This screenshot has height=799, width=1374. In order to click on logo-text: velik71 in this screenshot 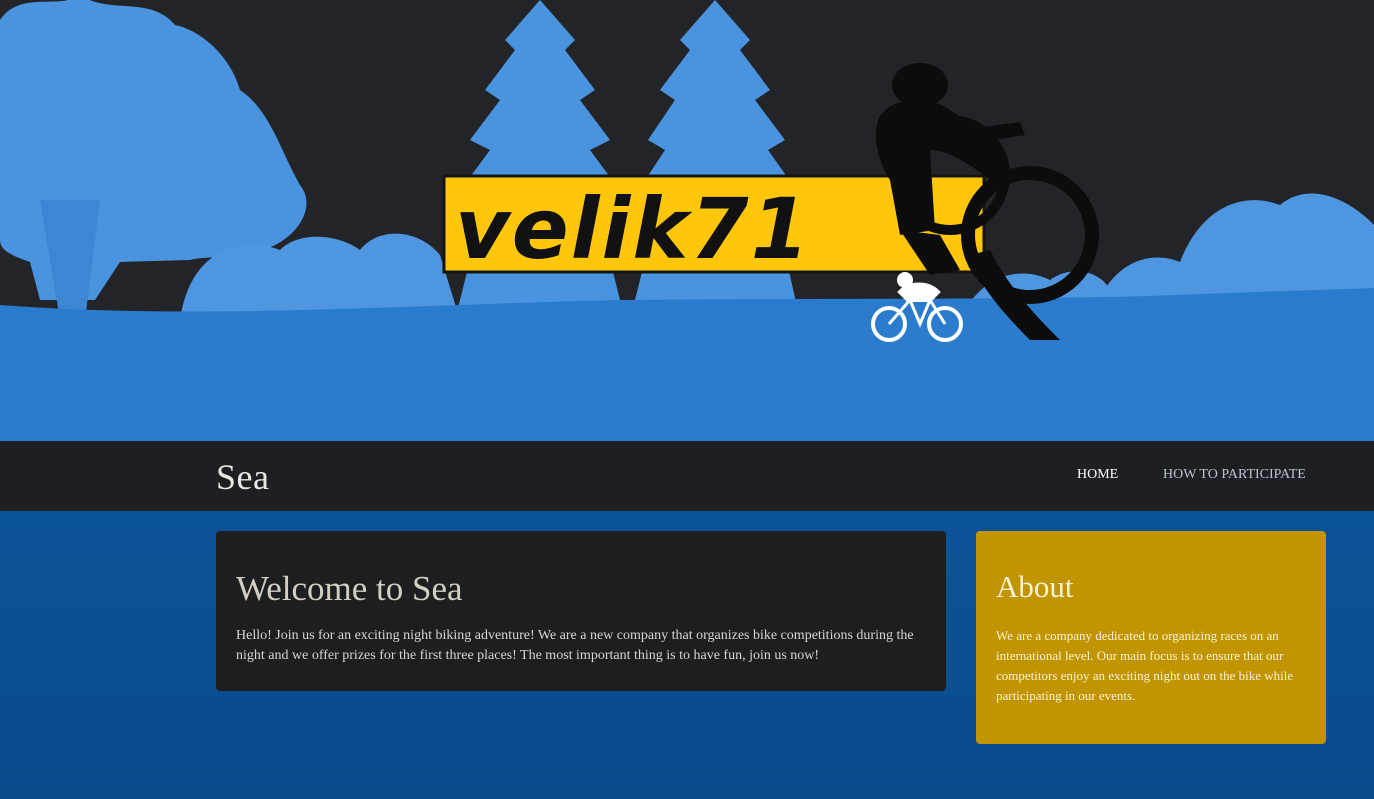, I will do `click(633, 229)`.